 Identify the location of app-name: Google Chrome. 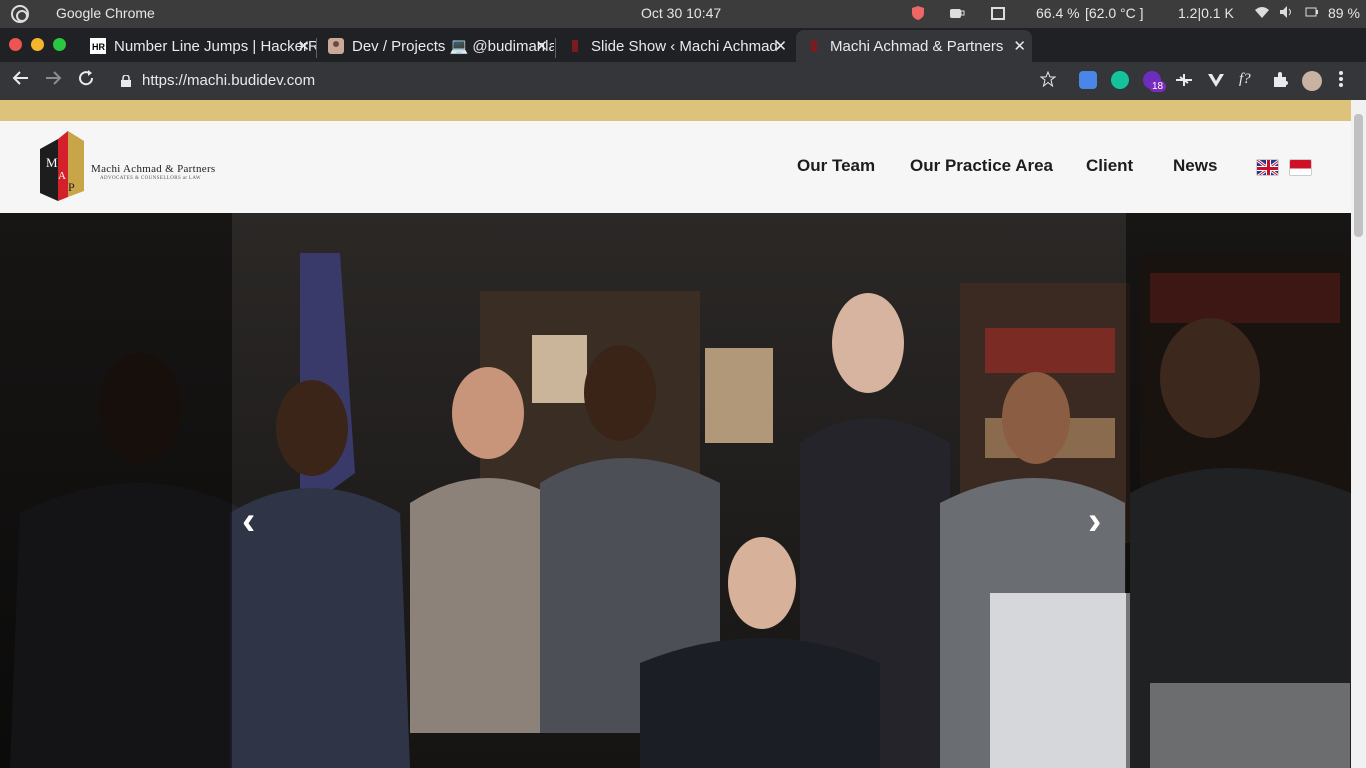
(105, 13).